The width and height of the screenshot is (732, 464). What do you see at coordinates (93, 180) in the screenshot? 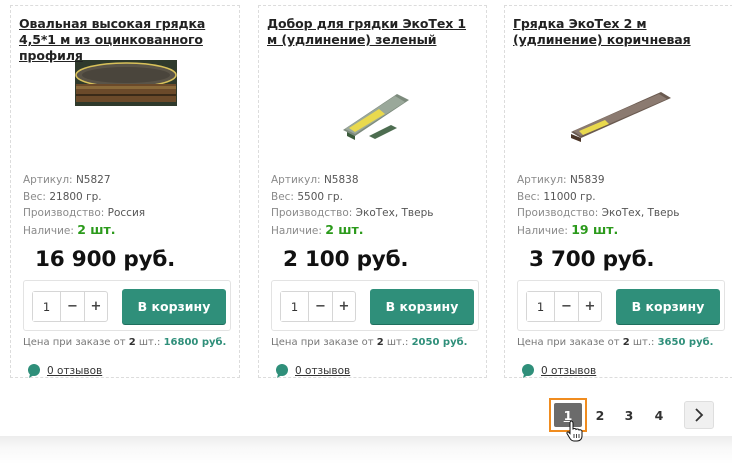
I see `article-value: N5827` at bounding box center [93, 180].